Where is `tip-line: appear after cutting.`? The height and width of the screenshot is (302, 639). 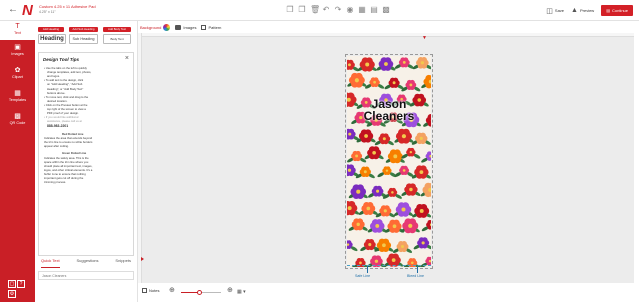
tip-line: appear after cutting. is located at coordinates (56, 146).